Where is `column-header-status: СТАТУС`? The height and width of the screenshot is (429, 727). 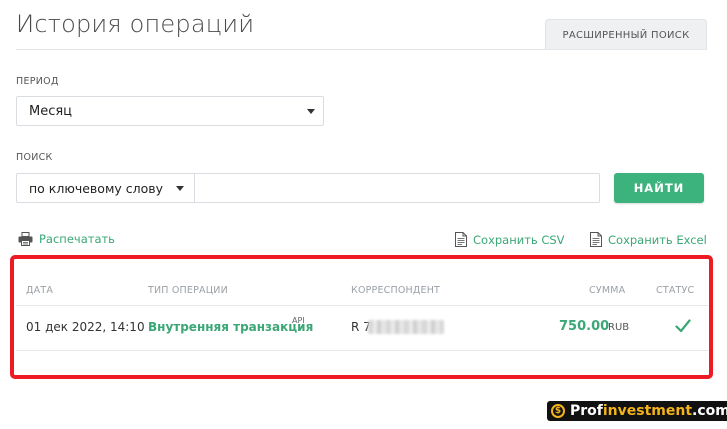
column-header-status: СТАТУС is located at coordinates (675, 290).